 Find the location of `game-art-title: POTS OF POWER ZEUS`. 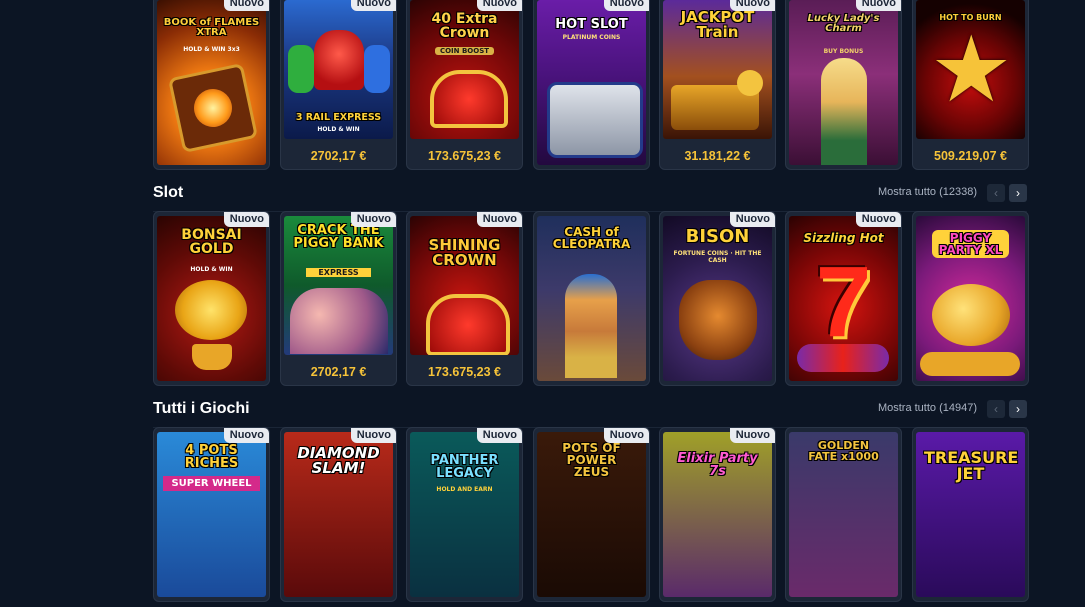

game-art-title: POTS OF POWER ZEUS is located at coordinates (591, 460).